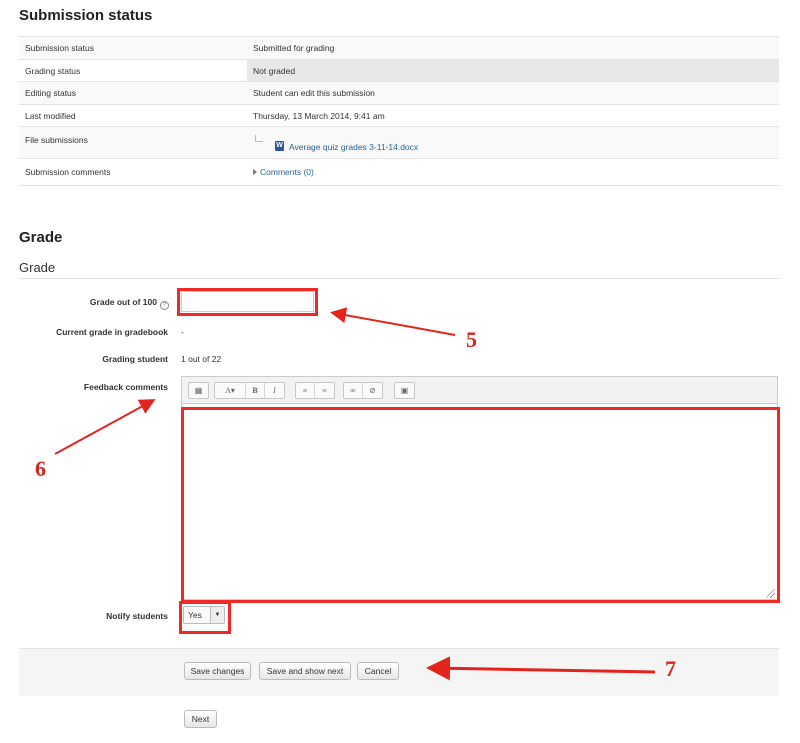 This screenshot has width=800, height=743. What do you see at coordinates (133, 48) in the screenshot?
I see `row-label: Submission status` at bounding box center [133, 48].